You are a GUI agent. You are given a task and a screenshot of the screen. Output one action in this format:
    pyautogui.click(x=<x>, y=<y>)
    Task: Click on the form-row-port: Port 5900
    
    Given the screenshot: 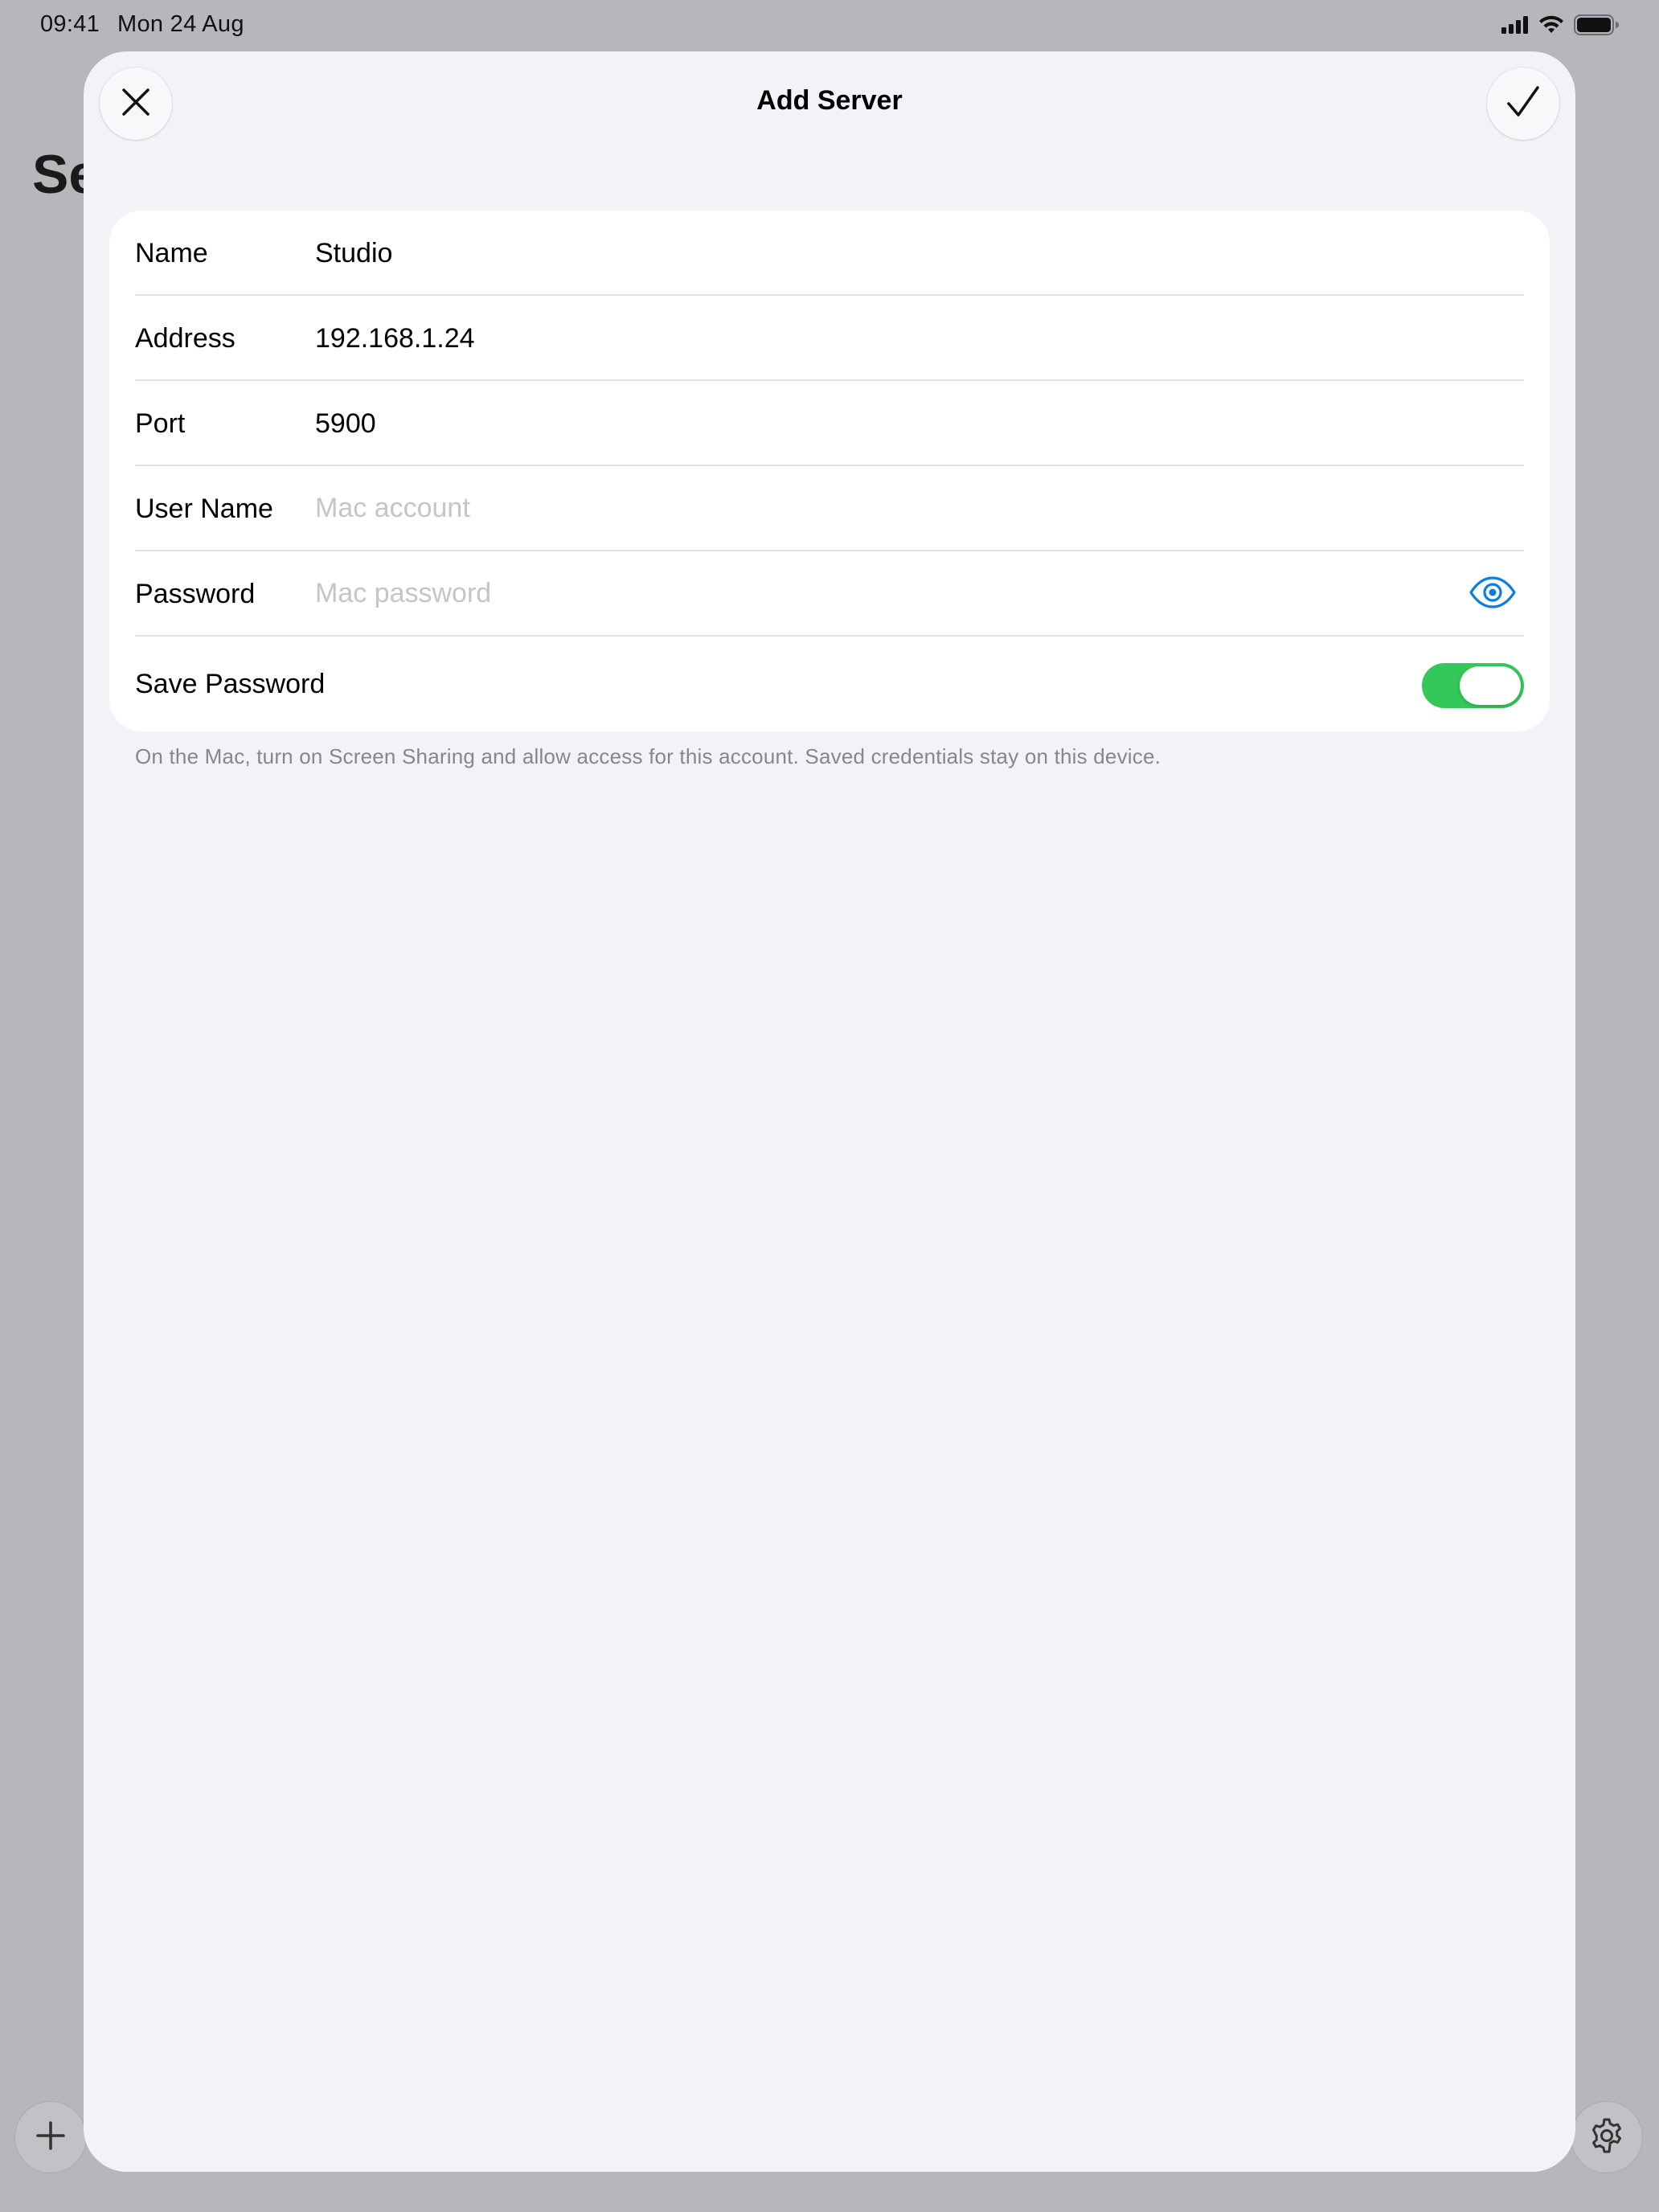 What is the action you would take?
    pyautogui.click(x=829, y=423)
    